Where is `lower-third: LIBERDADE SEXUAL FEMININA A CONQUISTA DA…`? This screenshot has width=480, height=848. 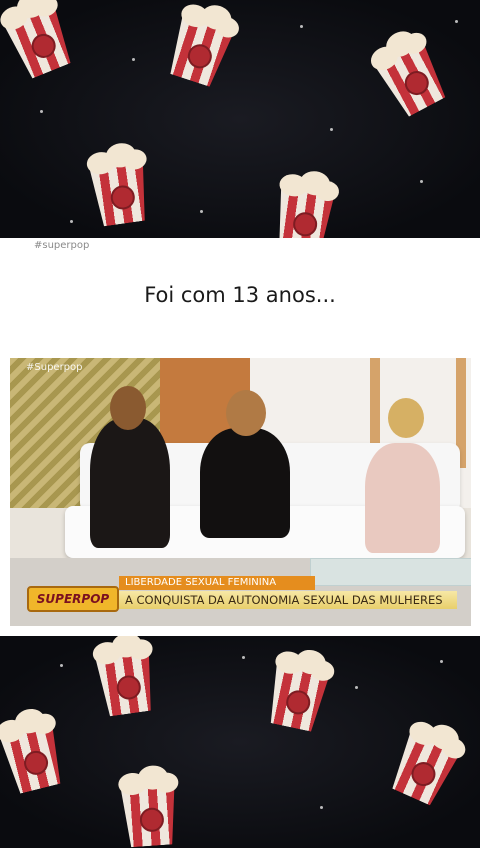 lower-third: LIBERDADE SEXUAL FEMININA A CONQUISTA DA… is located at coordinates (242, 594).